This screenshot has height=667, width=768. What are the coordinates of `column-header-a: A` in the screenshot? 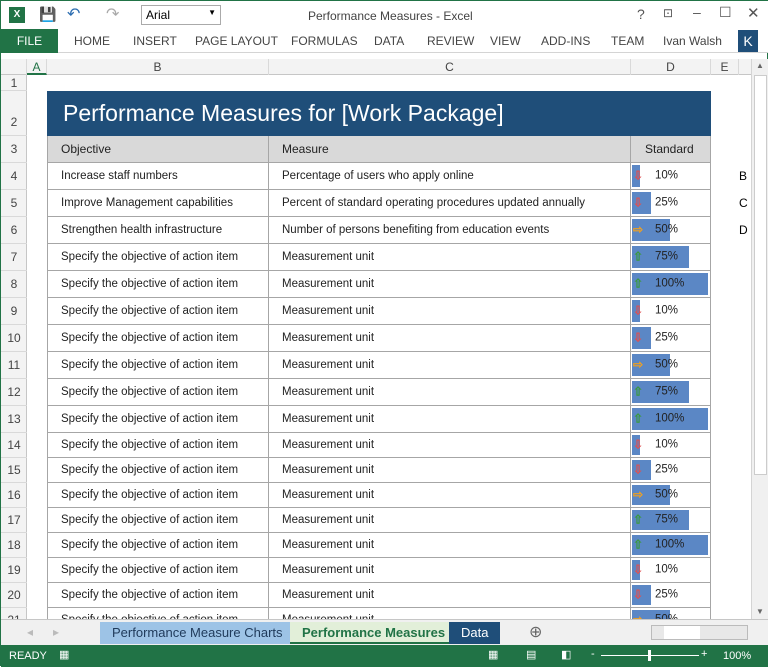 It's located at (37, 67).